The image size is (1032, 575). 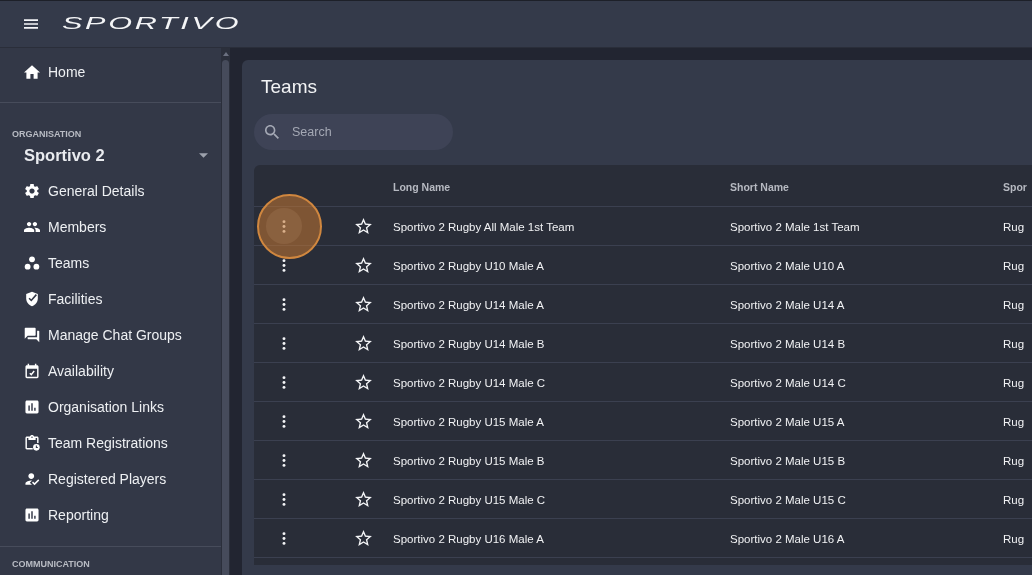 I want to click on sidebar-item: Teams, so click(x=110, y=263).